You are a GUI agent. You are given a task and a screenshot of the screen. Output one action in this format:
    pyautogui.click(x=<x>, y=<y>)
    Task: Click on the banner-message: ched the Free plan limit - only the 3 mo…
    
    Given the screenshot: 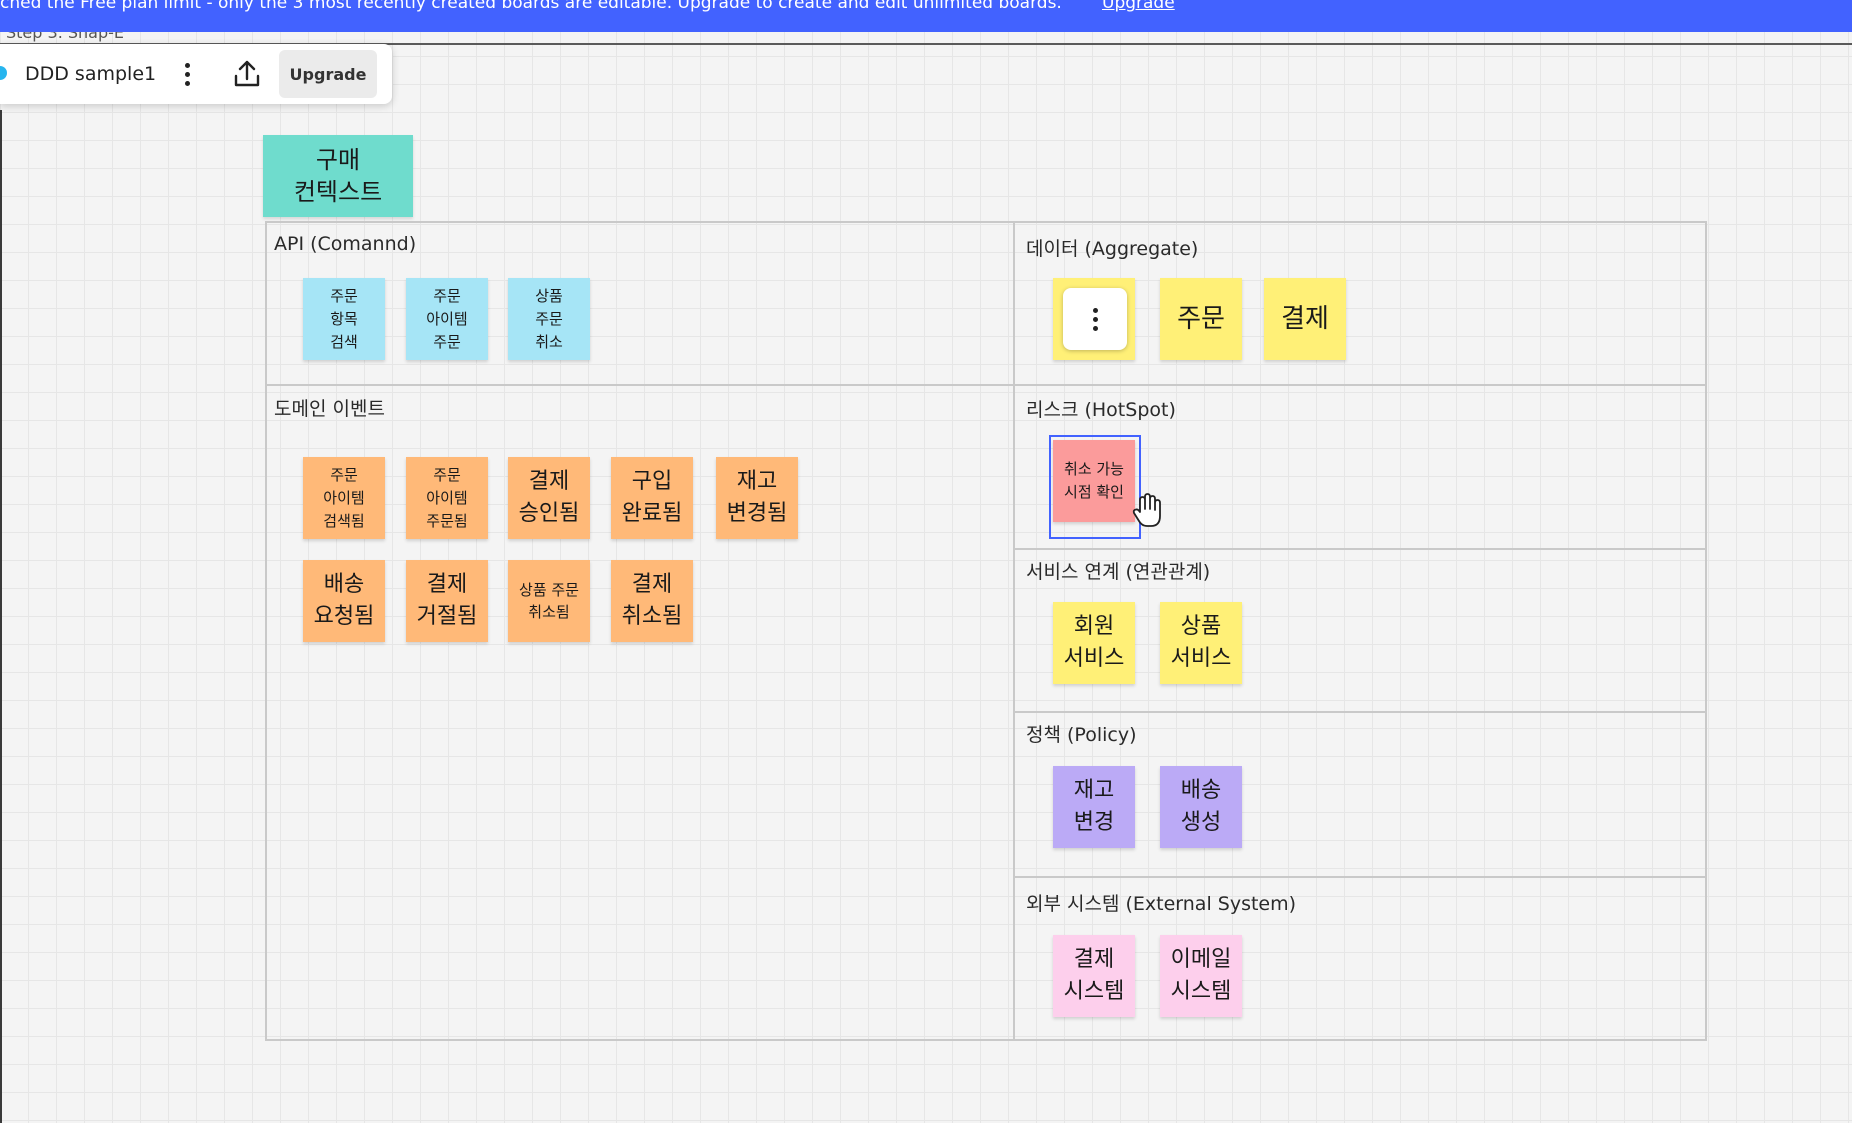 What is the action you would take?
    pyautogui.click(x=531, y=6)
    